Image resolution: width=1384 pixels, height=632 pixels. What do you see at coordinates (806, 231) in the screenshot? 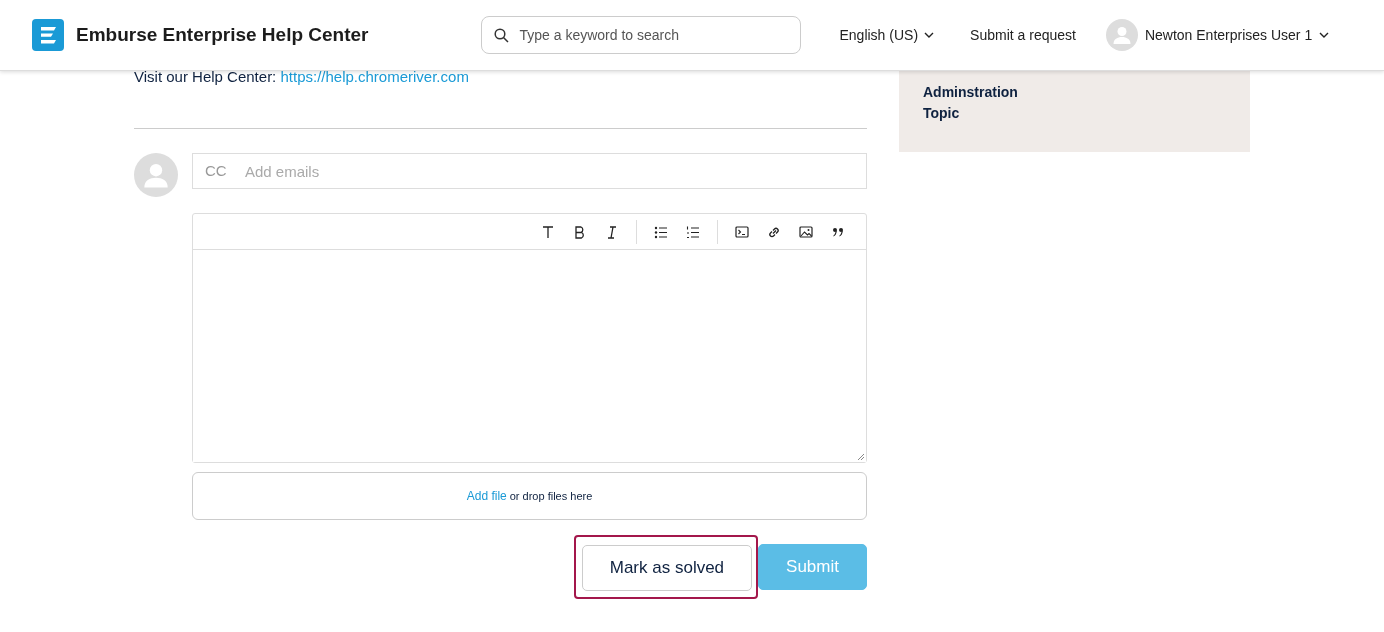
I see `image-icon` at bounding box center [806, 231].